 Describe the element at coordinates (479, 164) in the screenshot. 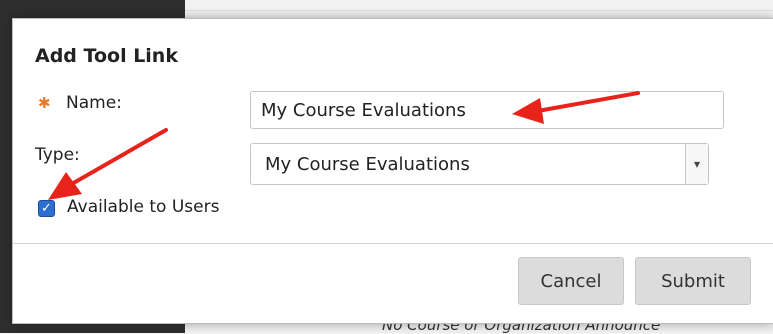

I see `type-select: My Course Evaluations ▾` at that location.